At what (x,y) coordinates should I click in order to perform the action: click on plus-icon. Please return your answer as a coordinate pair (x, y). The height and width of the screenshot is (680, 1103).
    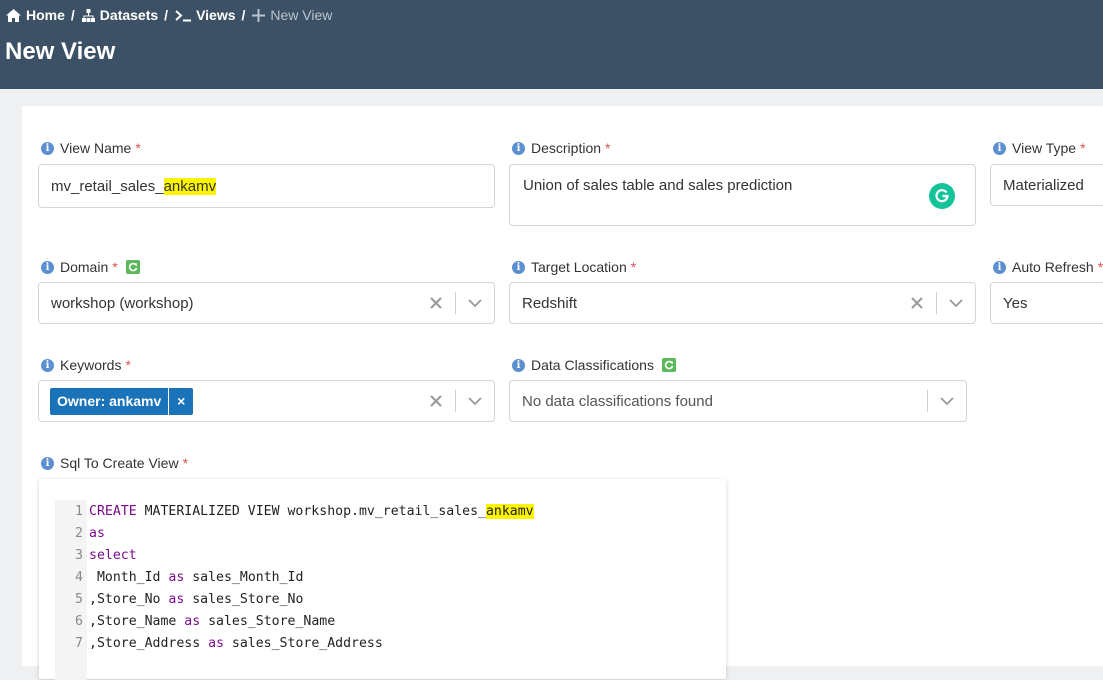
    Looking at the image, I should click on (259, 15).